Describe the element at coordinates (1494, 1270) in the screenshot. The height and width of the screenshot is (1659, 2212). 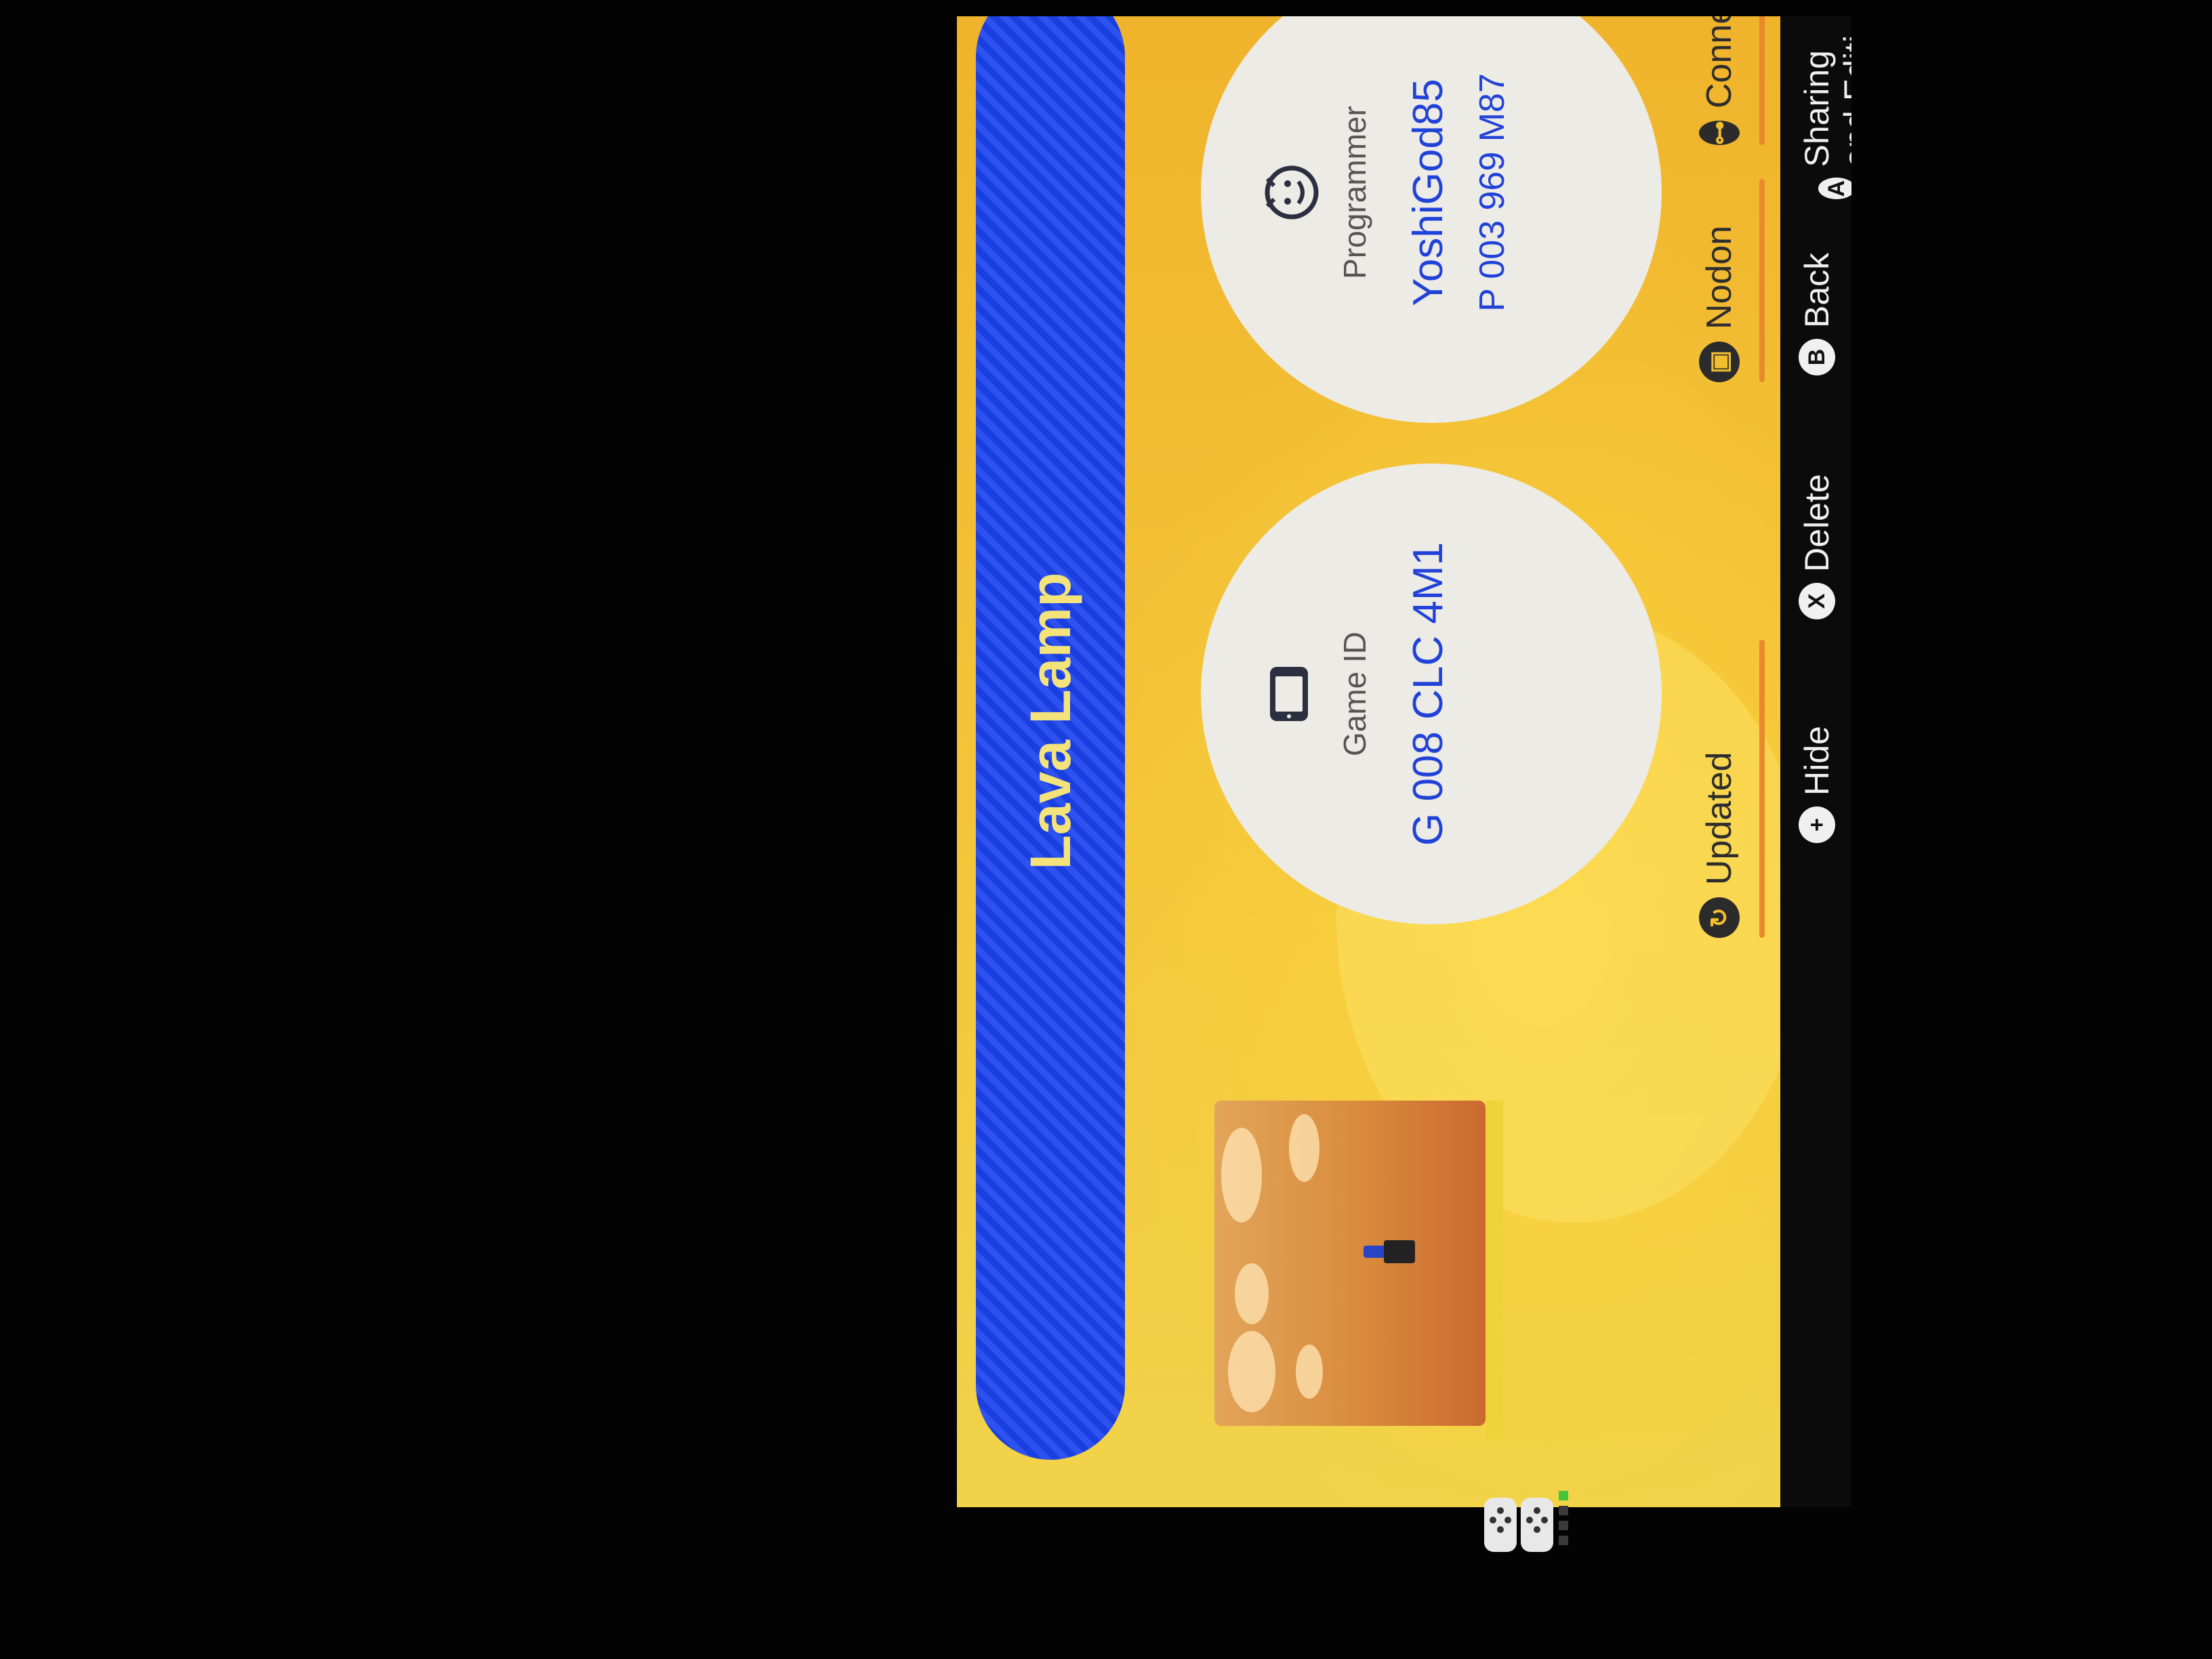
I see `thumbnail-frame` at that location.